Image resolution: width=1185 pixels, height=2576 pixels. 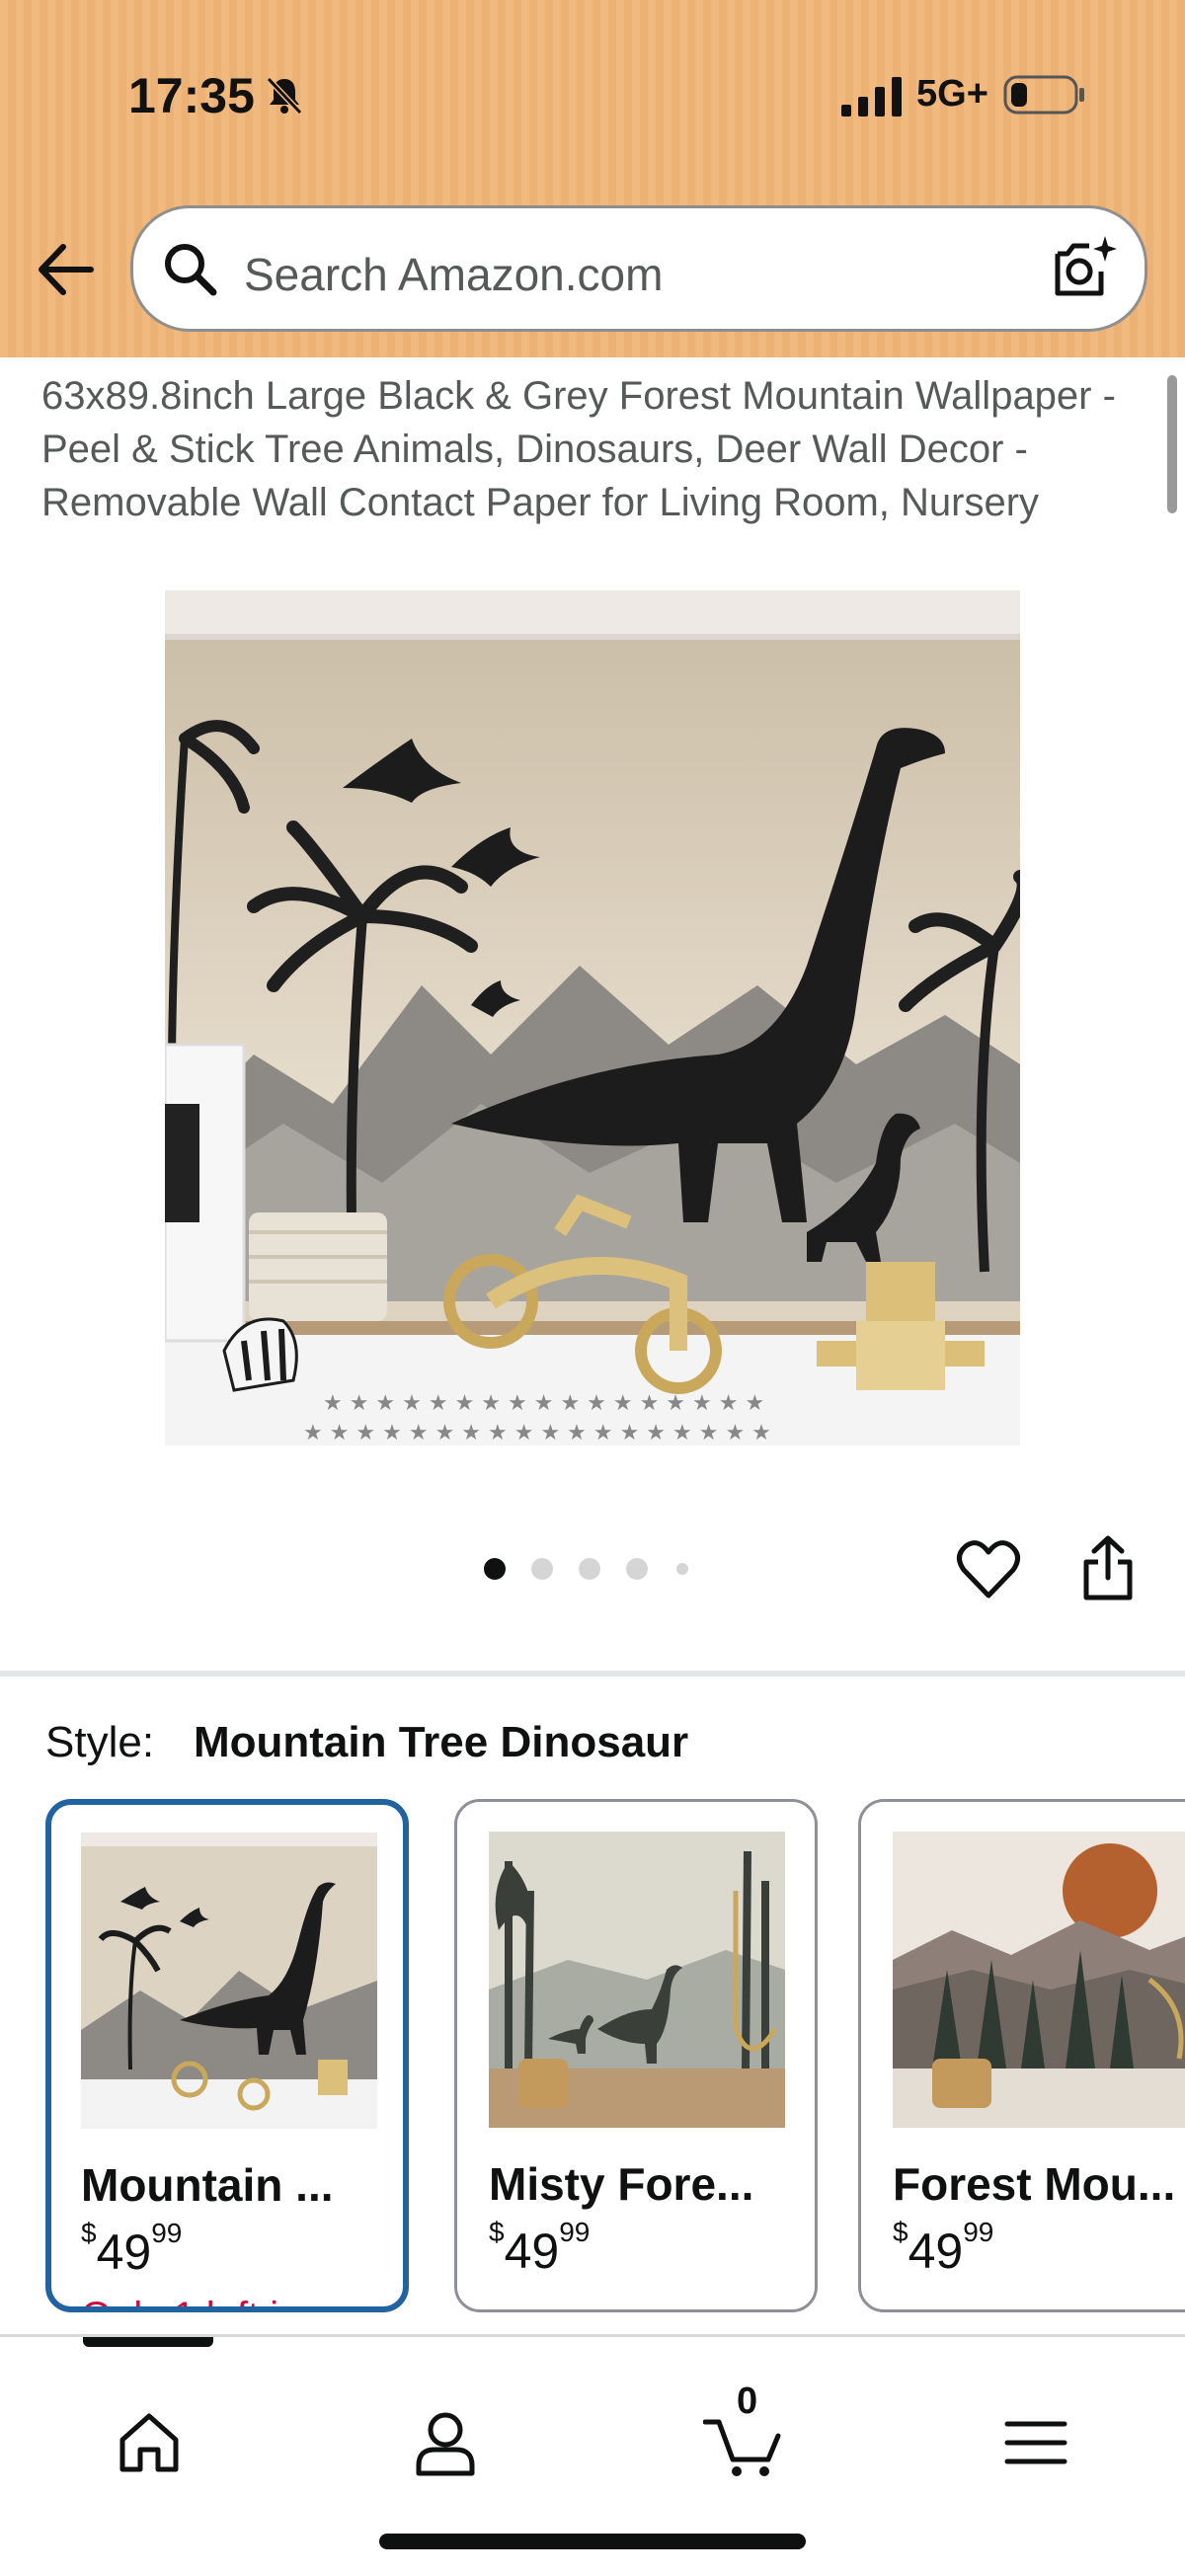 I want to click on home-icon, so click(x=149, y=2442).